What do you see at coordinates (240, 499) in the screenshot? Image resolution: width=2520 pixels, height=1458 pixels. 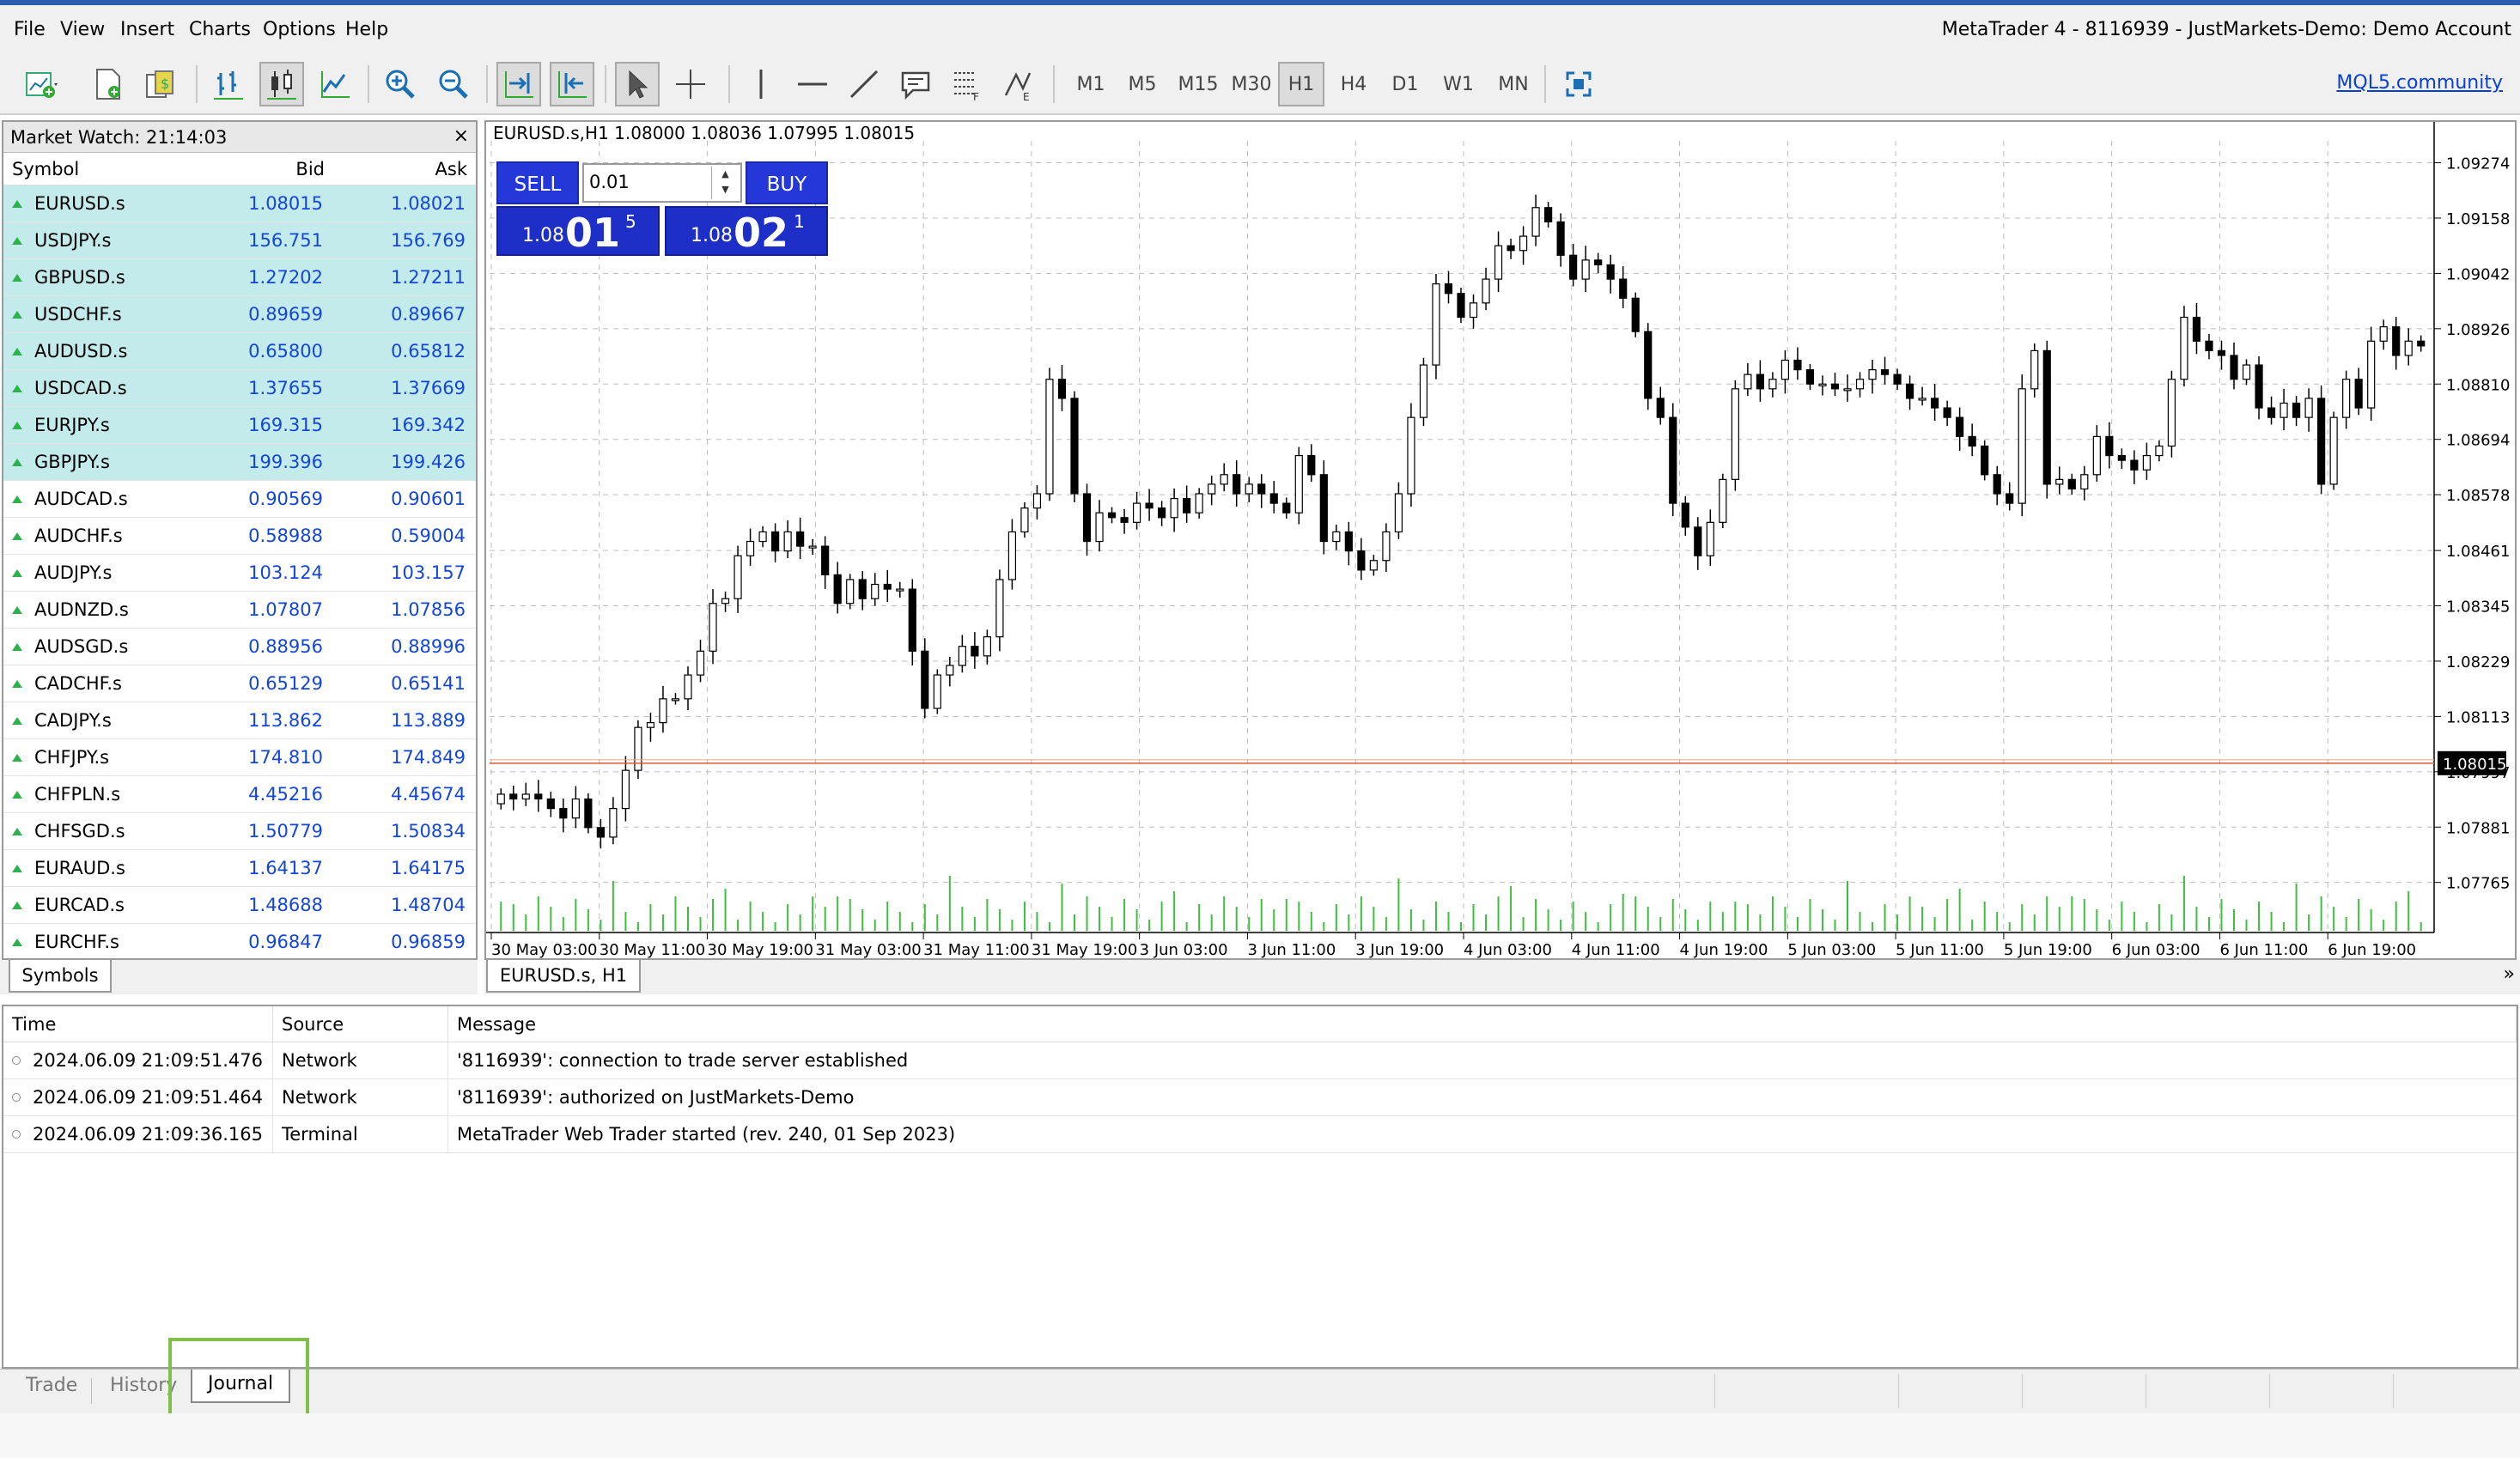 I see `market-watch-row: AUDCAD.s 0.90569 0.90601` at bounding box center [240, 499].